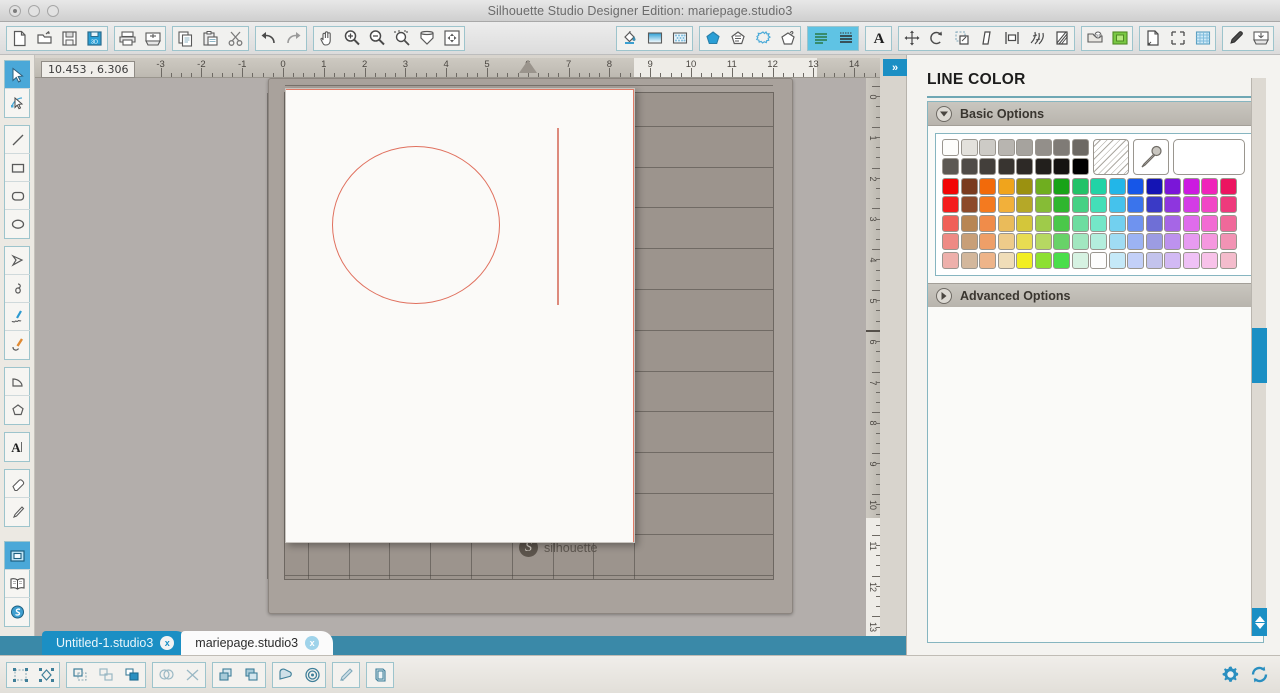  Describe the element at coordinates (558, 216) in the screenshot. I see `shape-vertical-line` at that location.